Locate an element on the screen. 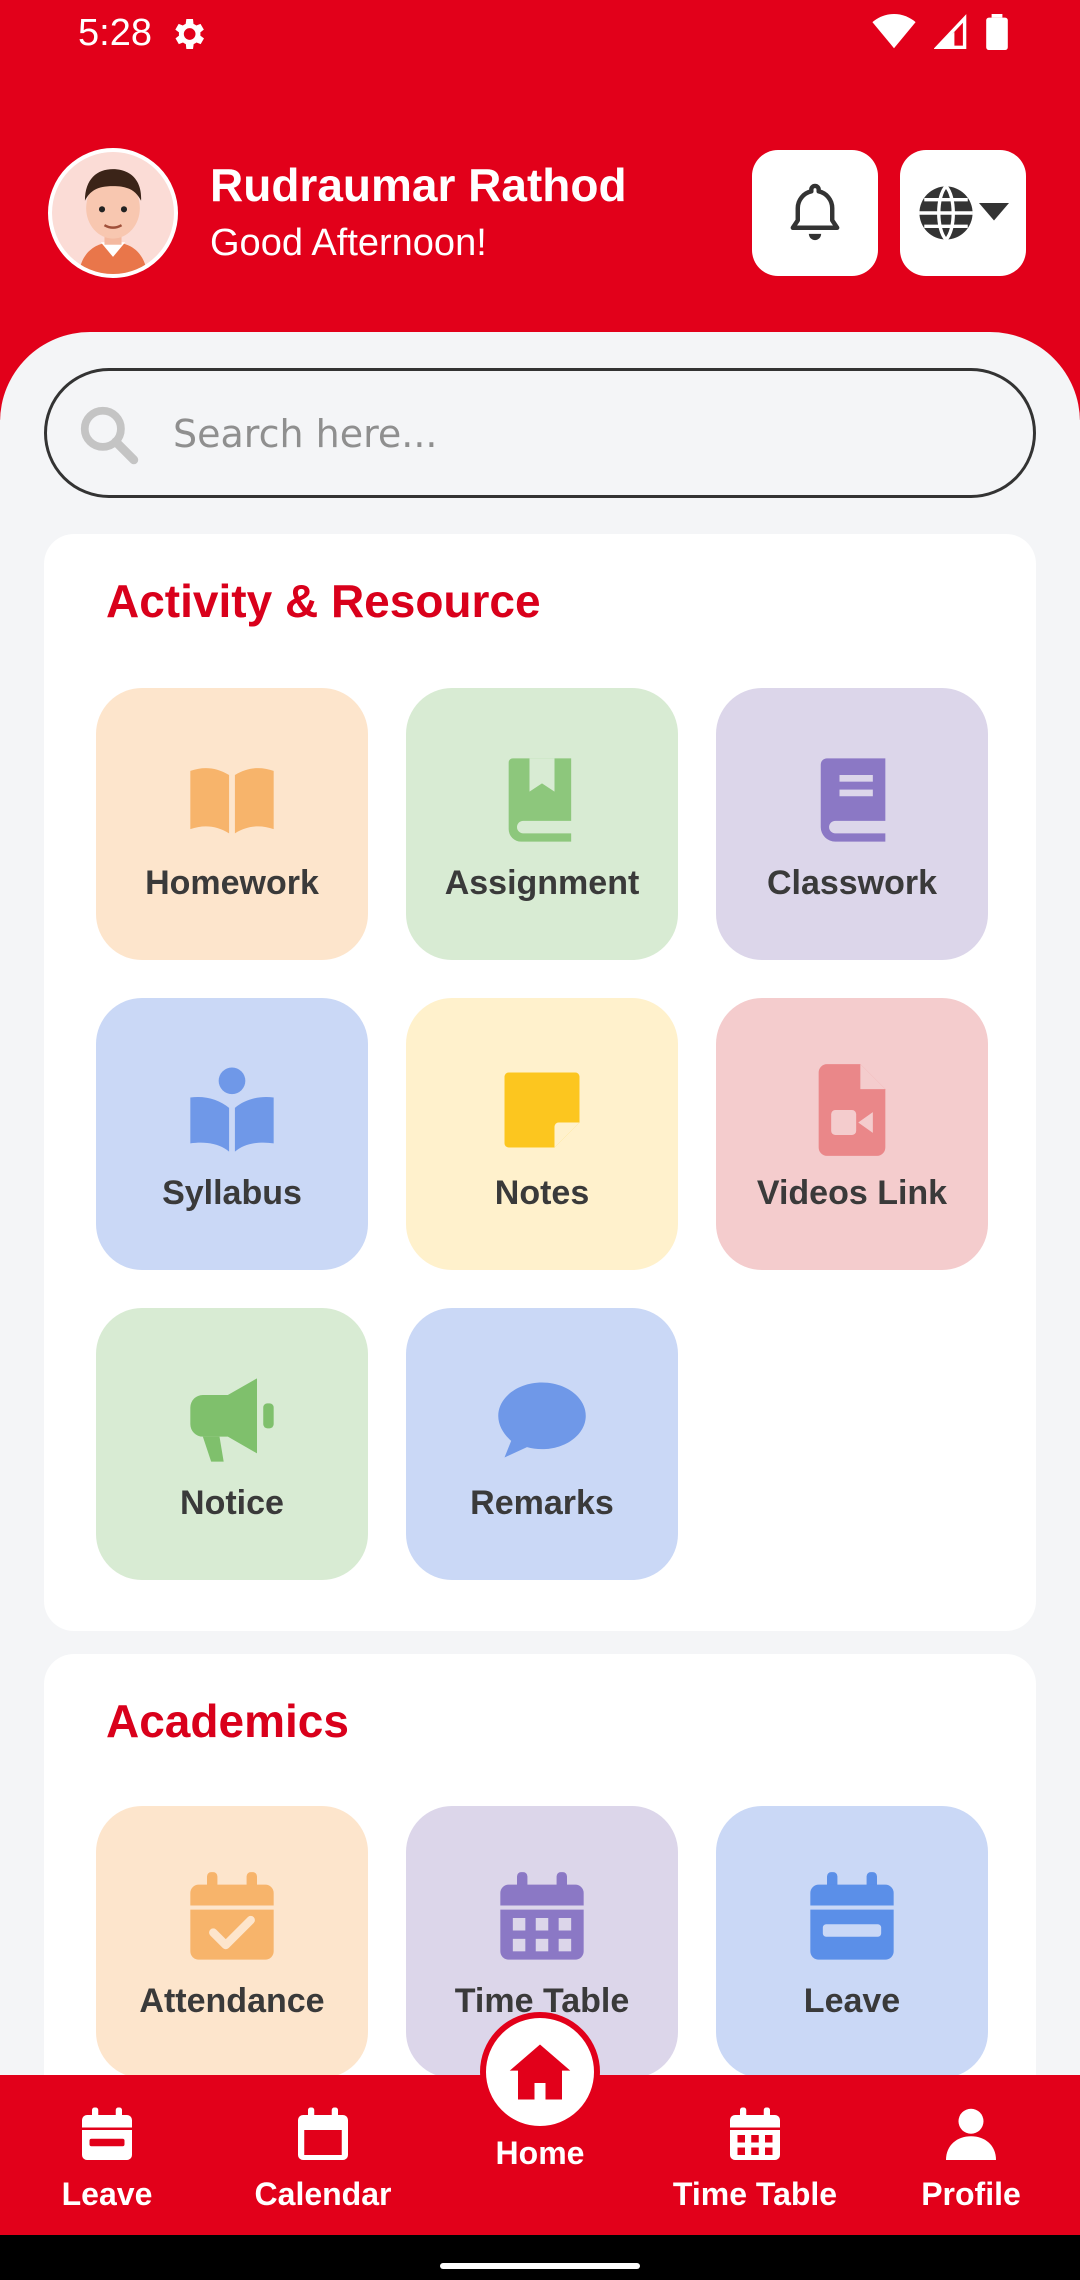 The width and height of the screenshot is (1080, 2280). home-icon is located at coordinates (540, 2072).